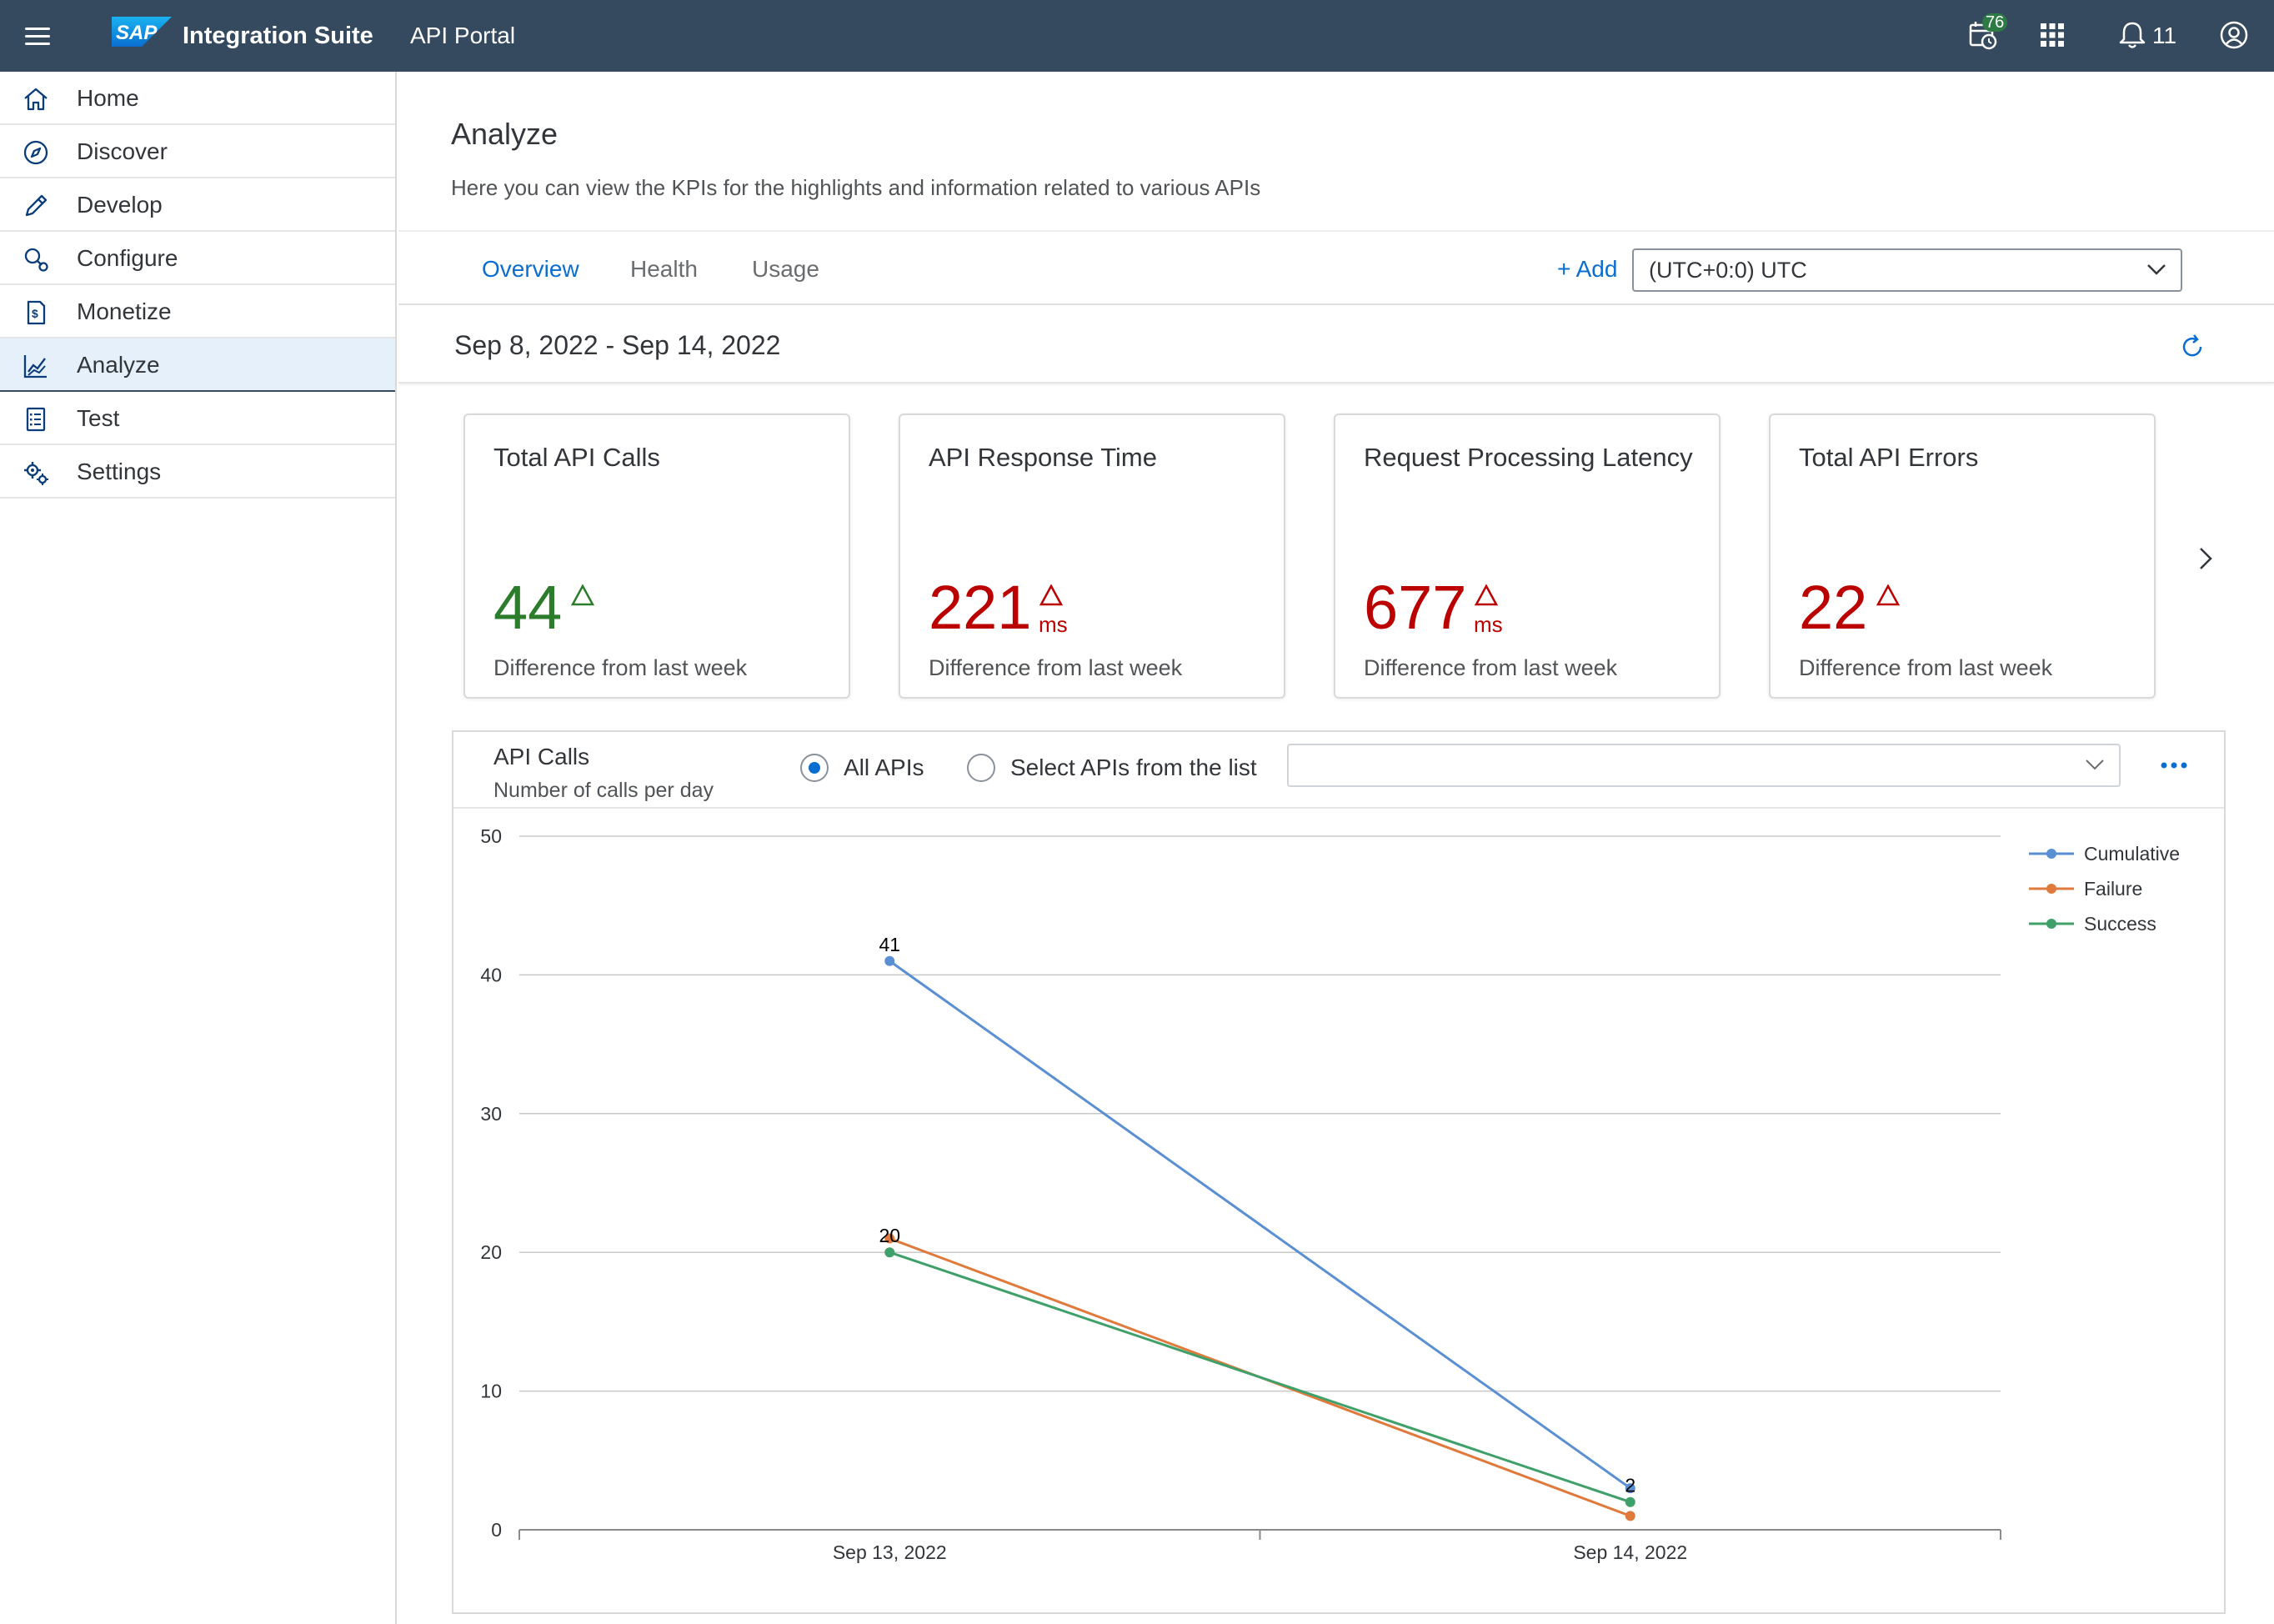  Describe the element at coordinates (120, 471) in the screenshot. I see `sidebar-item-label: Settings` at that location.